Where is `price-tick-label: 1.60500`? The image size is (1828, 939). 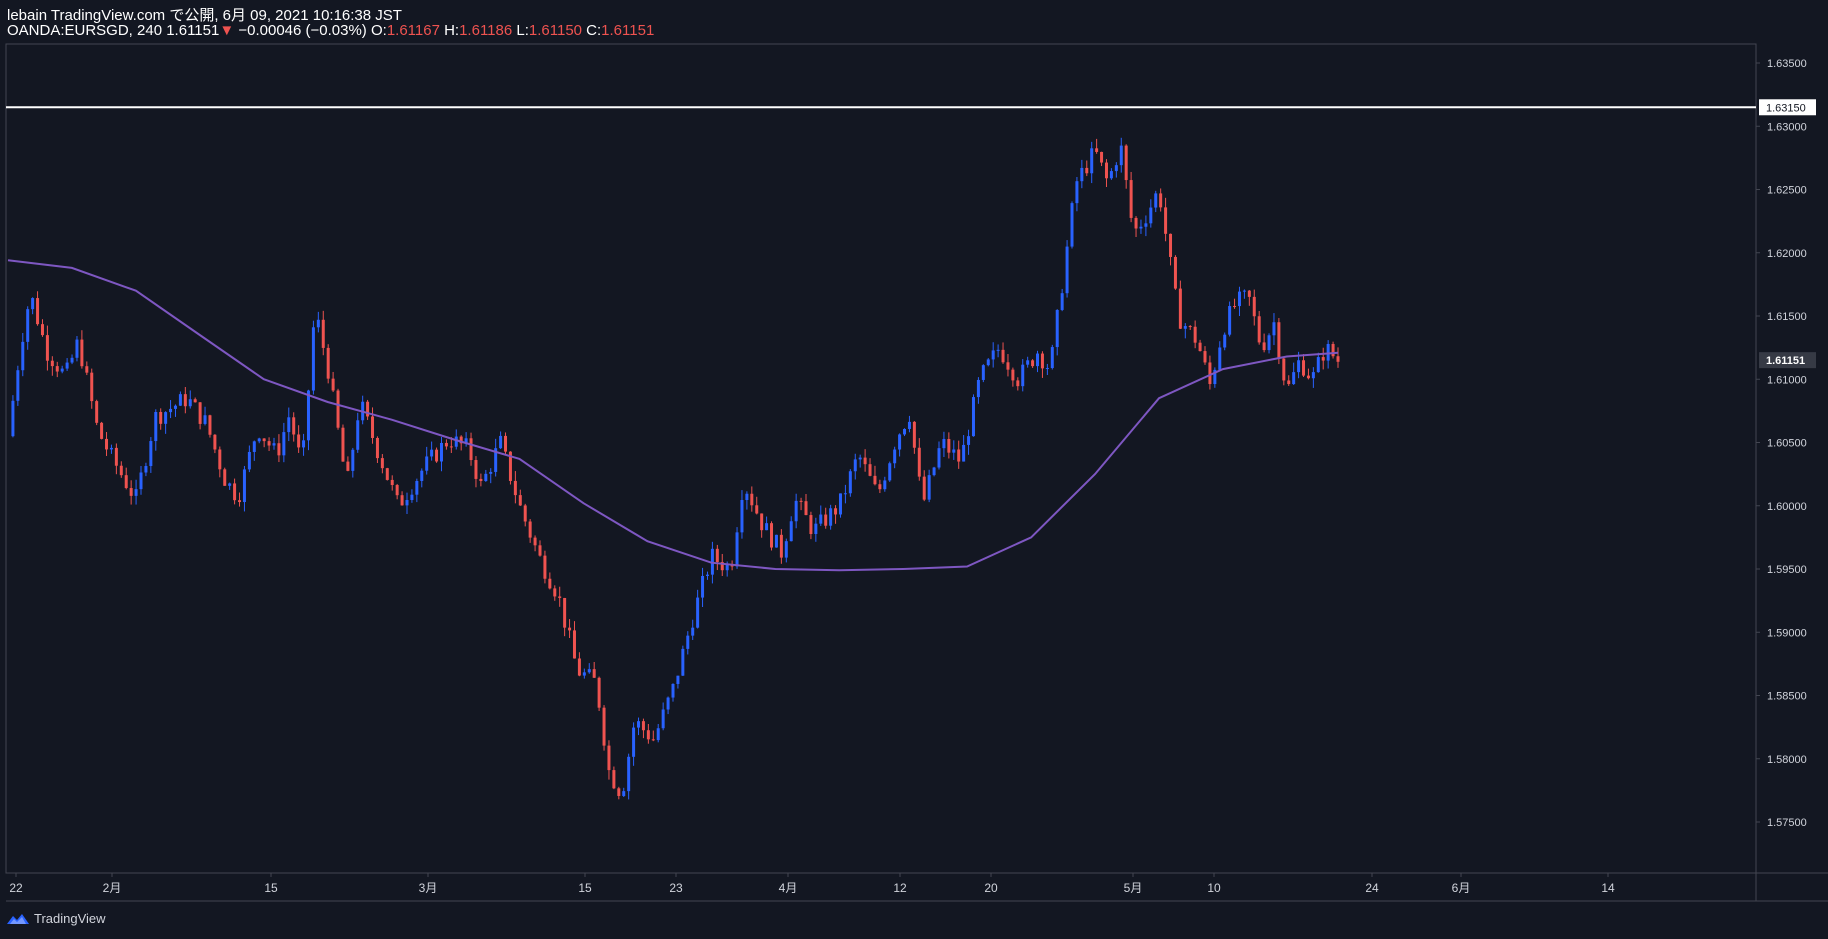
price-tick-label: 1.60500 is located at coordinates (1787, 444).